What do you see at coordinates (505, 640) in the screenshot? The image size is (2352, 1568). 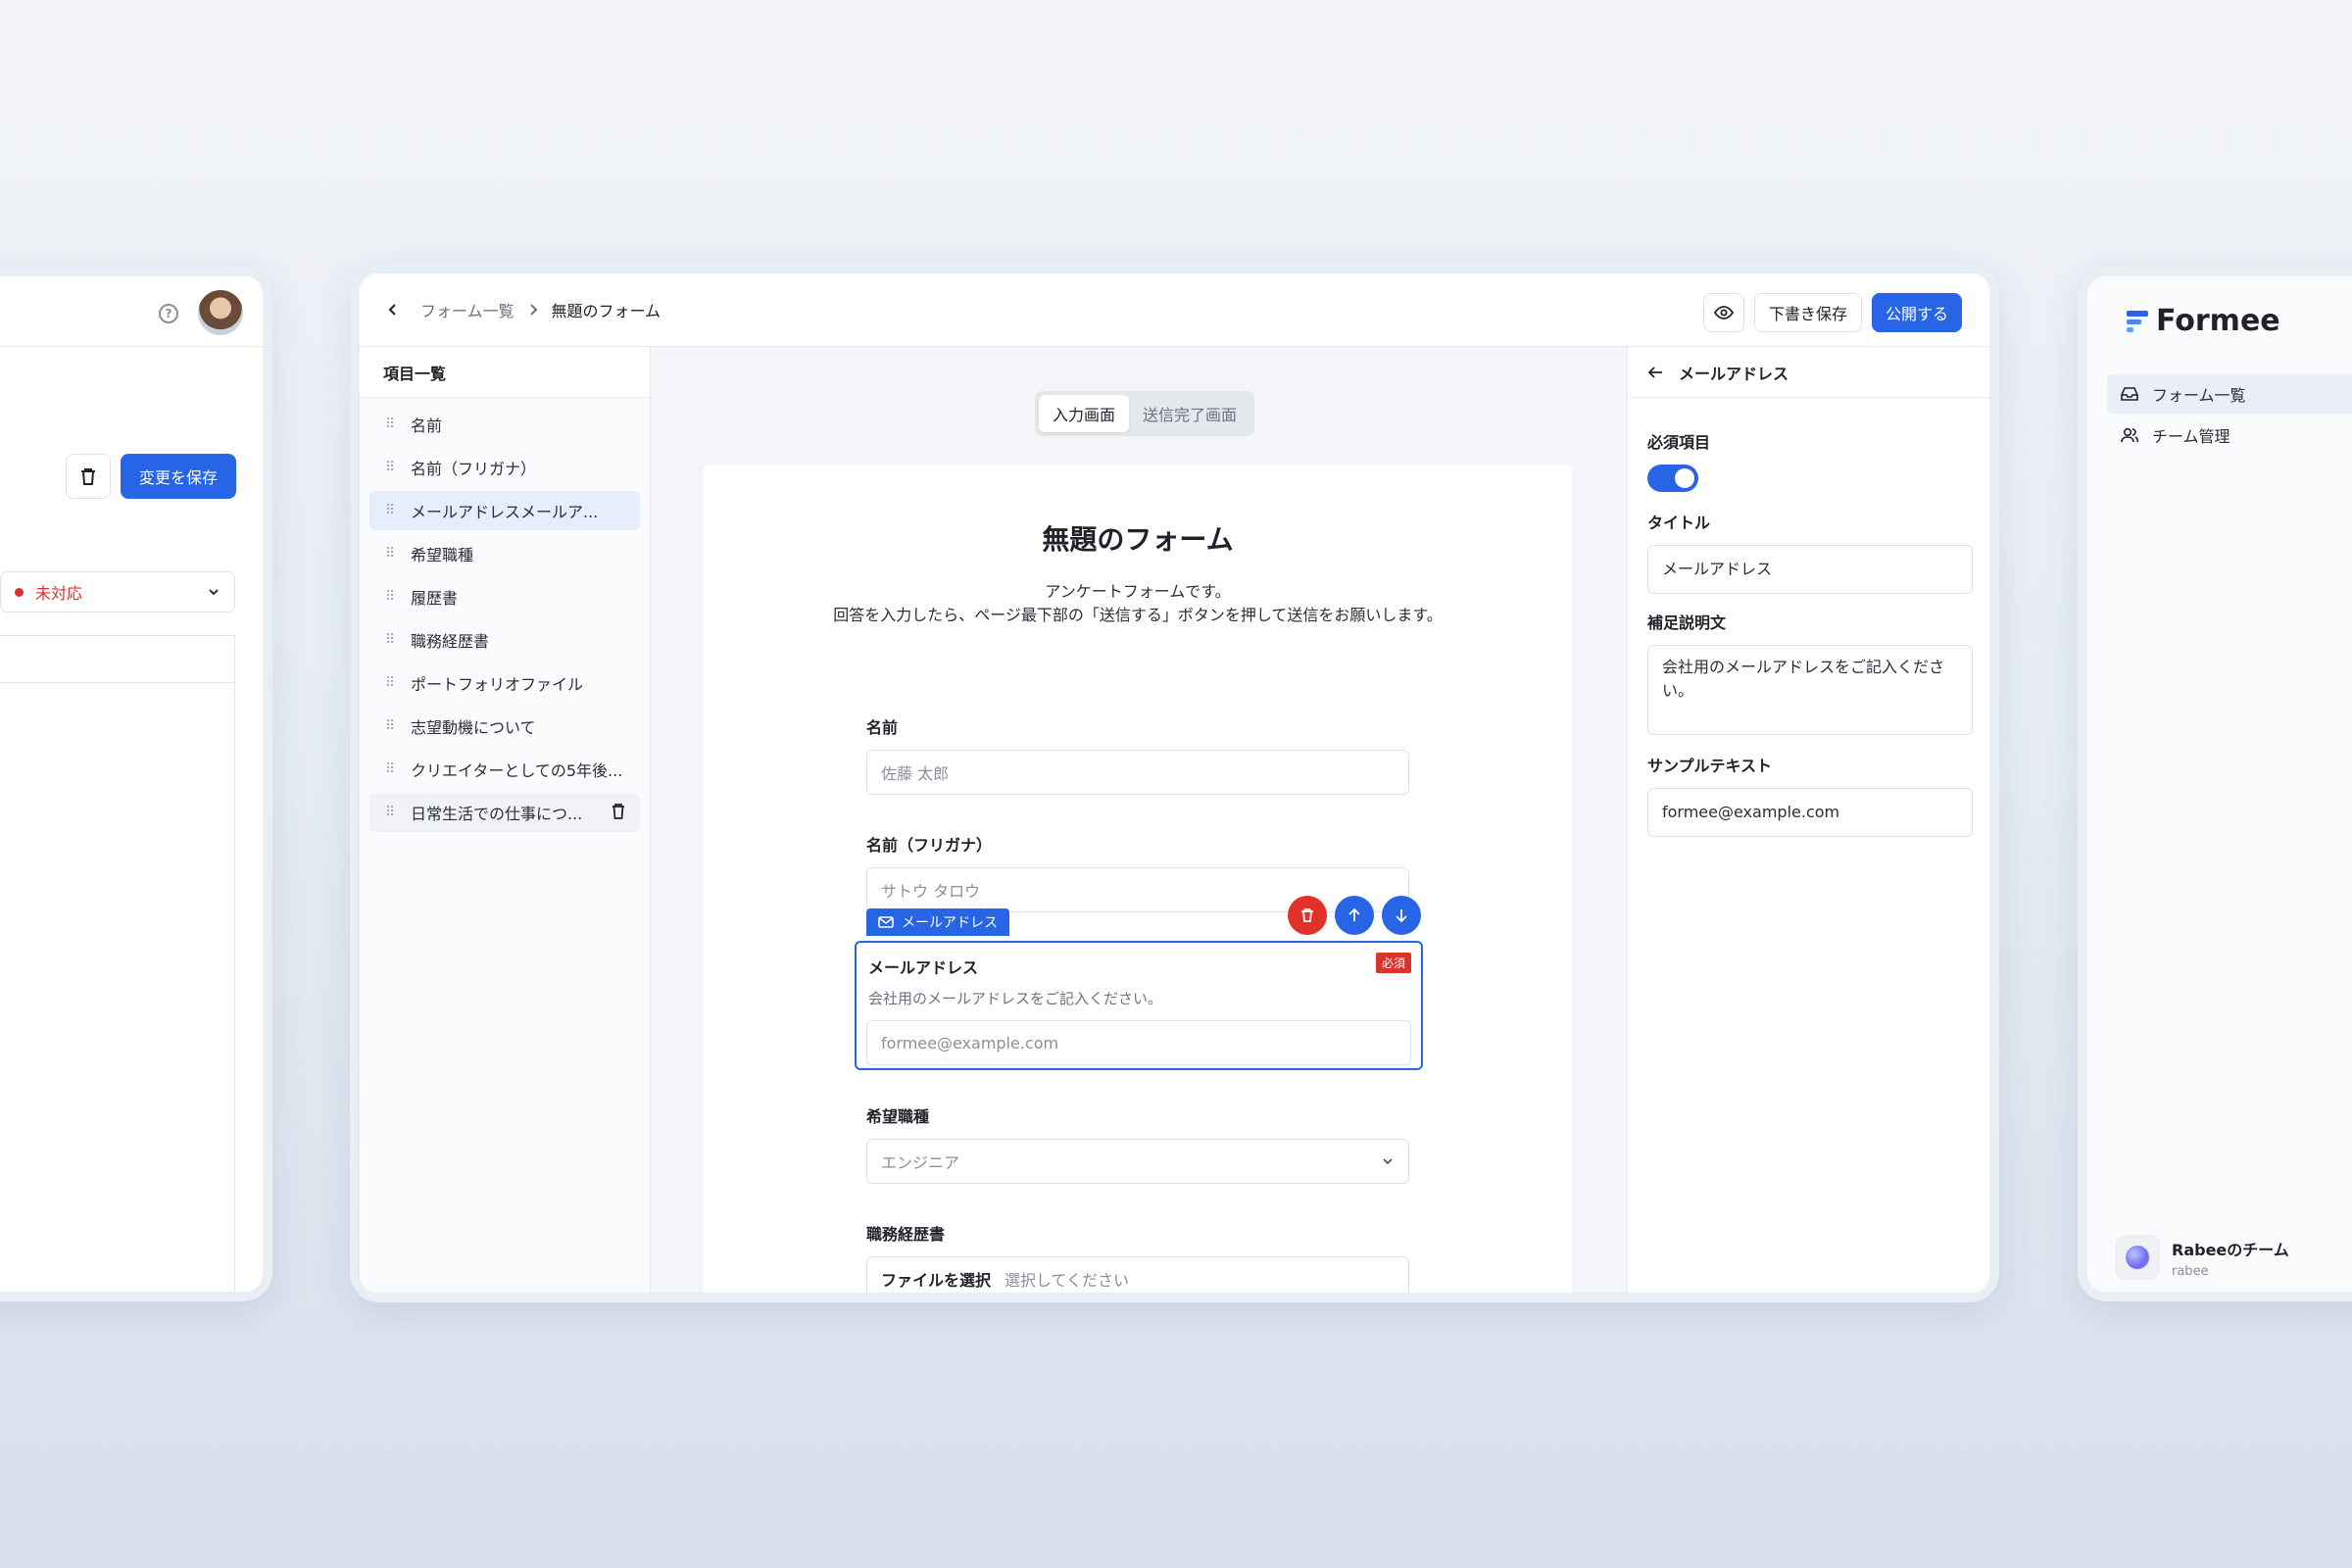 I see `list-item: ⠿ 職務経歴書` at bounding box center [505, 640].